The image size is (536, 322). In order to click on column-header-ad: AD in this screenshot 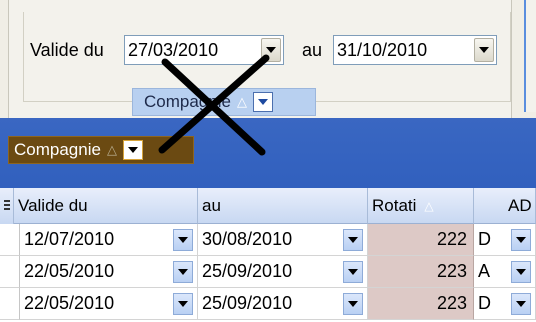, I will do `click(505, 206)`.